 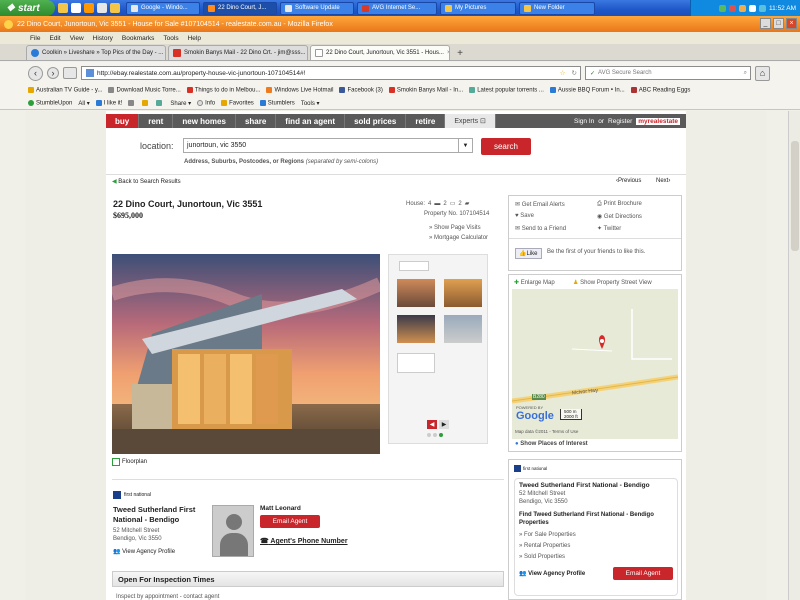 What do you see at coordinates (311, 121) in the screenshot?
I see `nav-find-agent: find an agent` at bounding box center [311, 121].